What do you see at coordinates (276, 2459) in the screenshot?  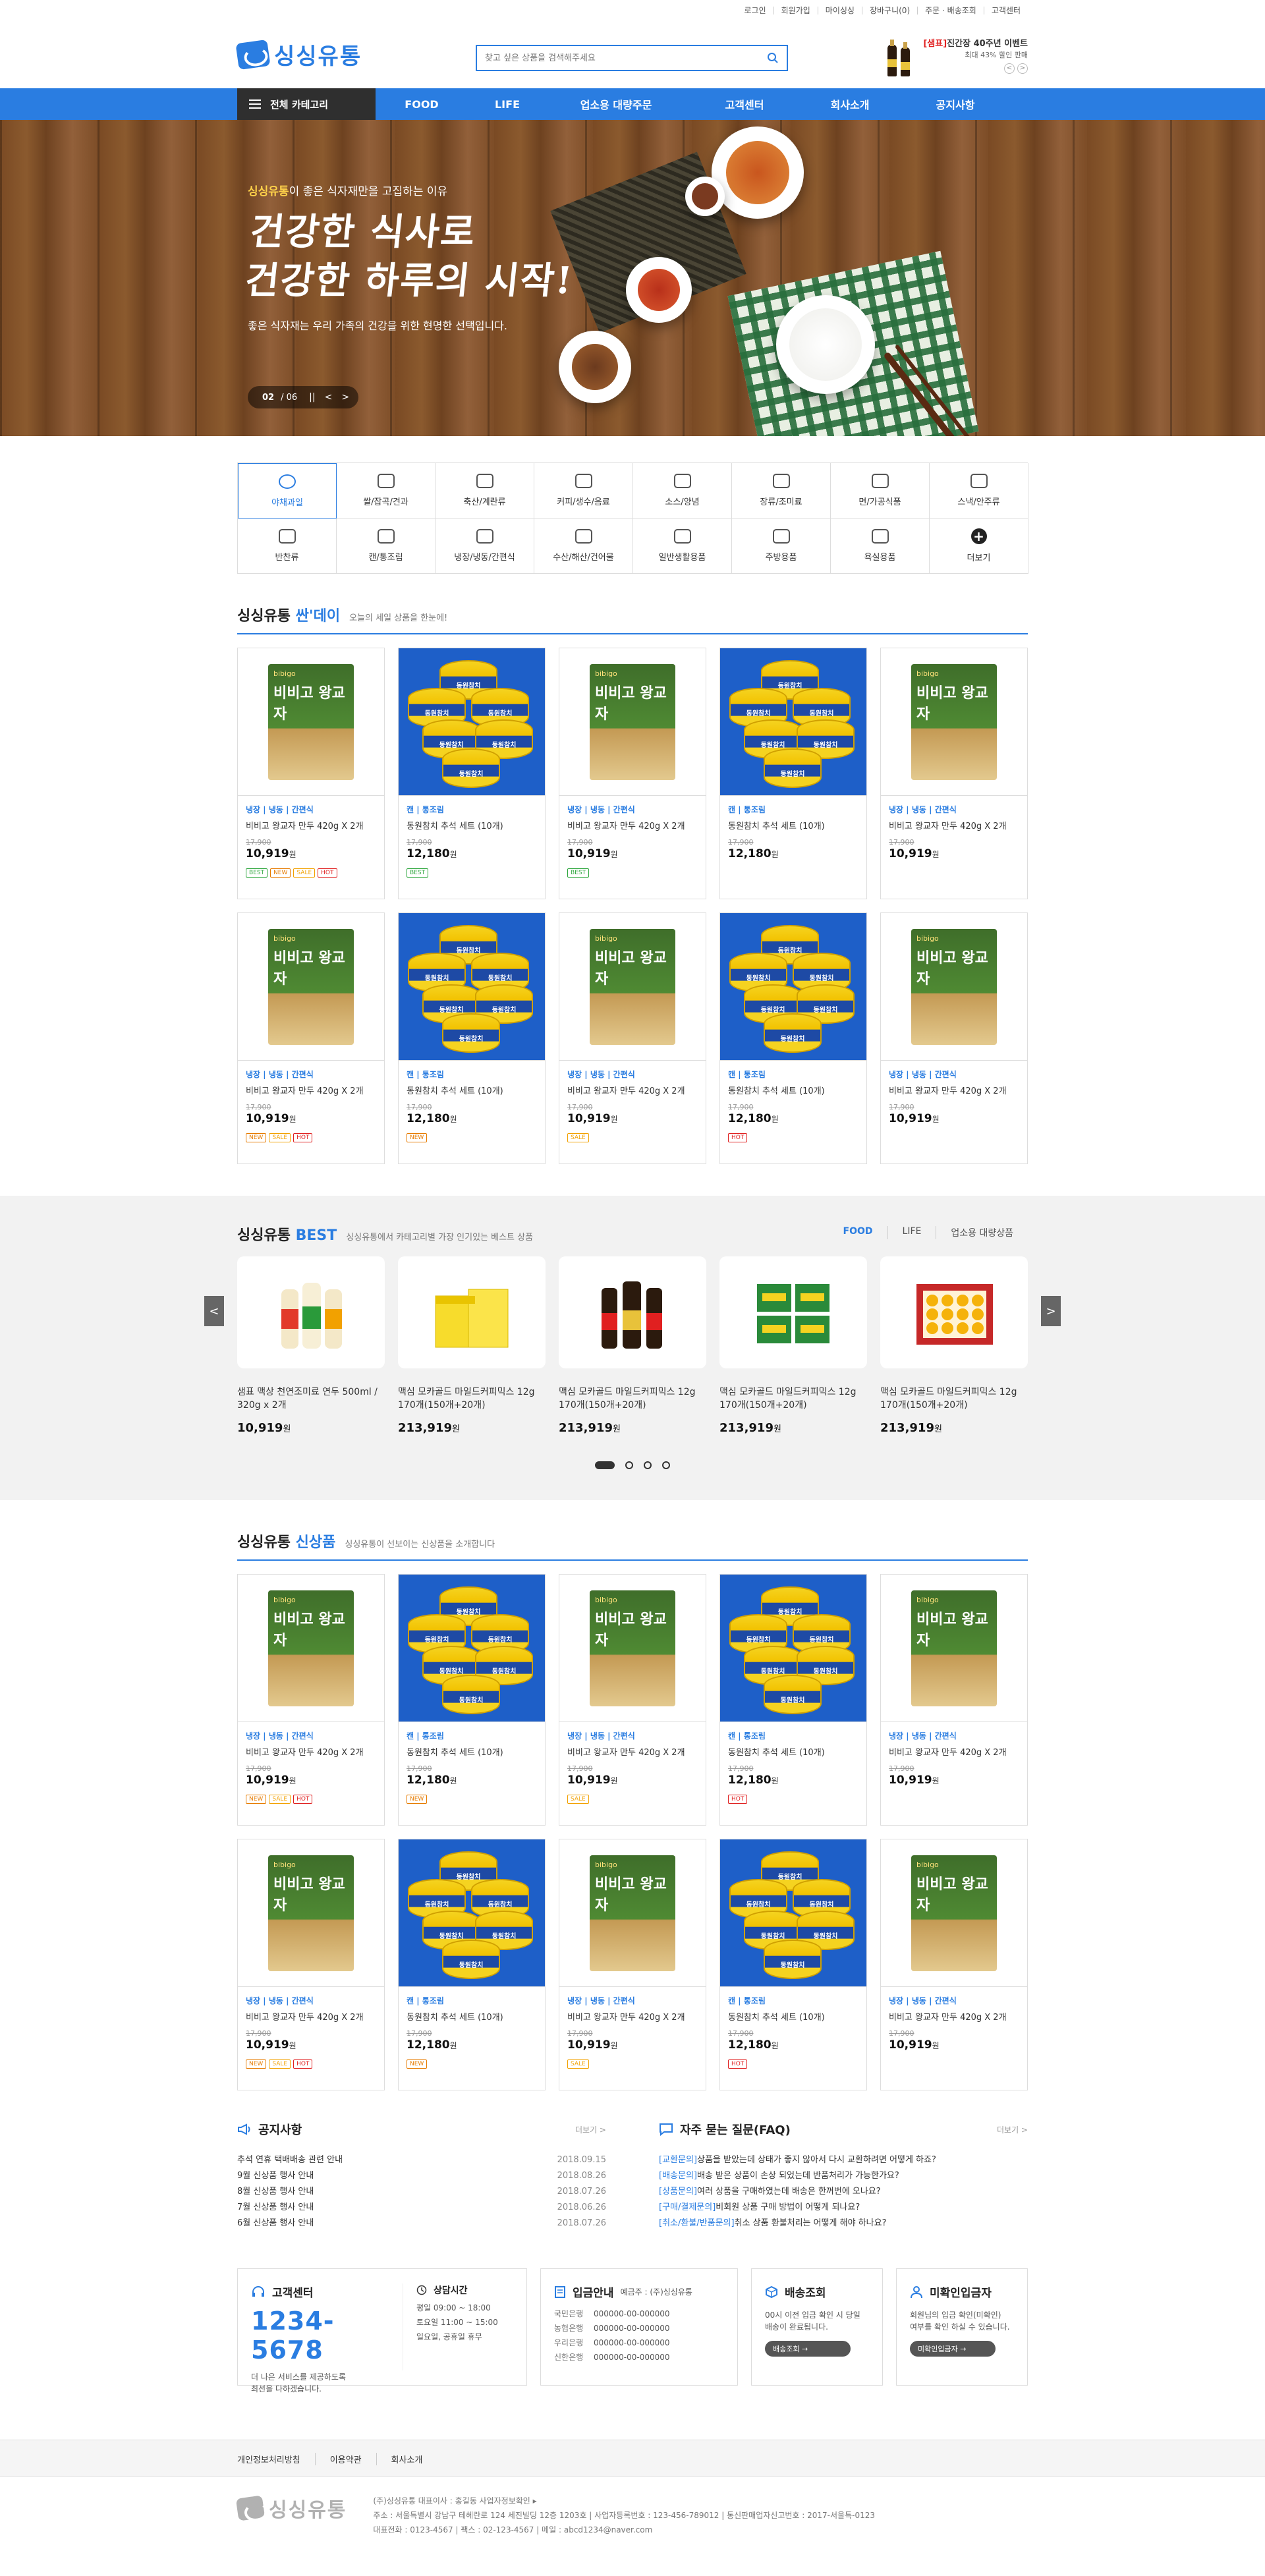 I see `footer-link: 개인정보처리방침` at bounding box center [276, 2459].